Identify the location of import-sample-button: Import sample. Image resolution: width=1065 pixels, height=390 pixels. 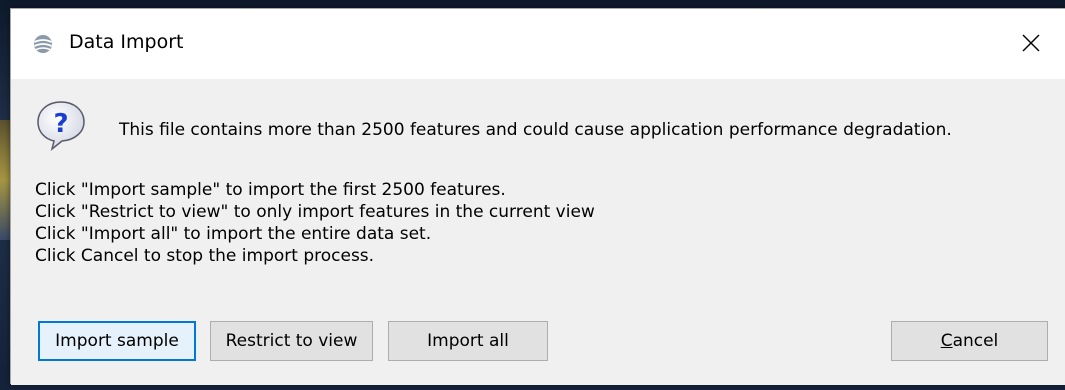
(117, 341).